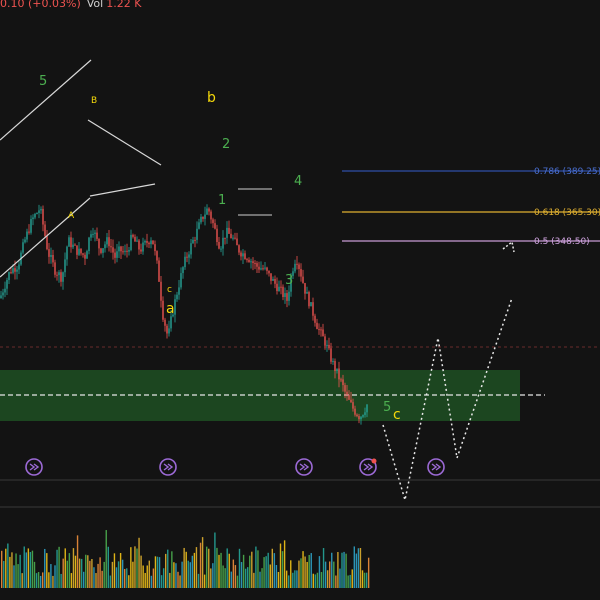 This screenshot has height=600, width=600. I want to click on wave-label-5-bottom: 5, so click(387, 407).